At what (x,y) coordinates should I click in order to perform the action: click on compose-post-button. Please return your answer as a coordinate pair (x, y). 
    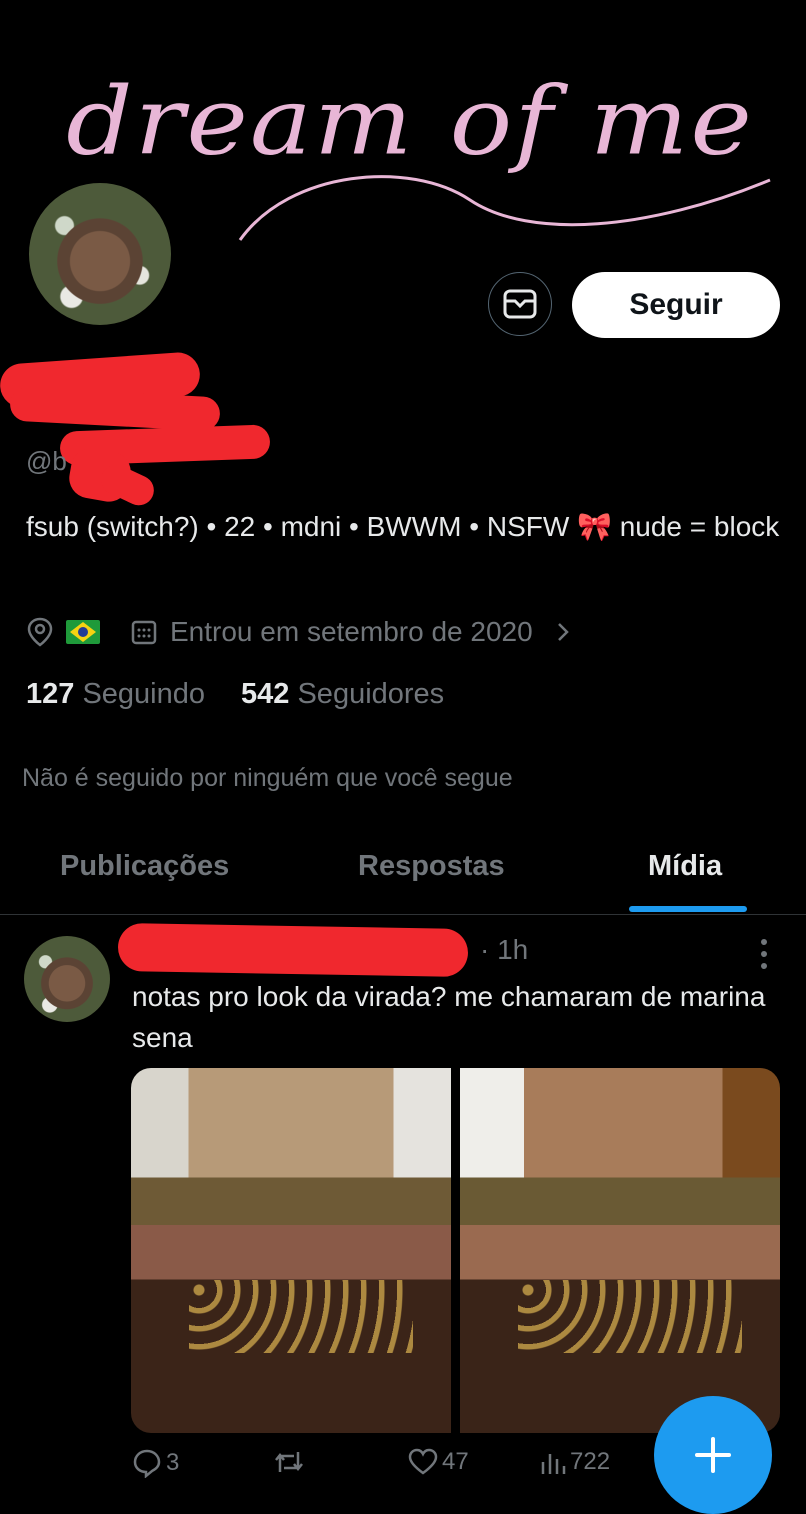
    Looking at the image, I should click on (713, 1455).